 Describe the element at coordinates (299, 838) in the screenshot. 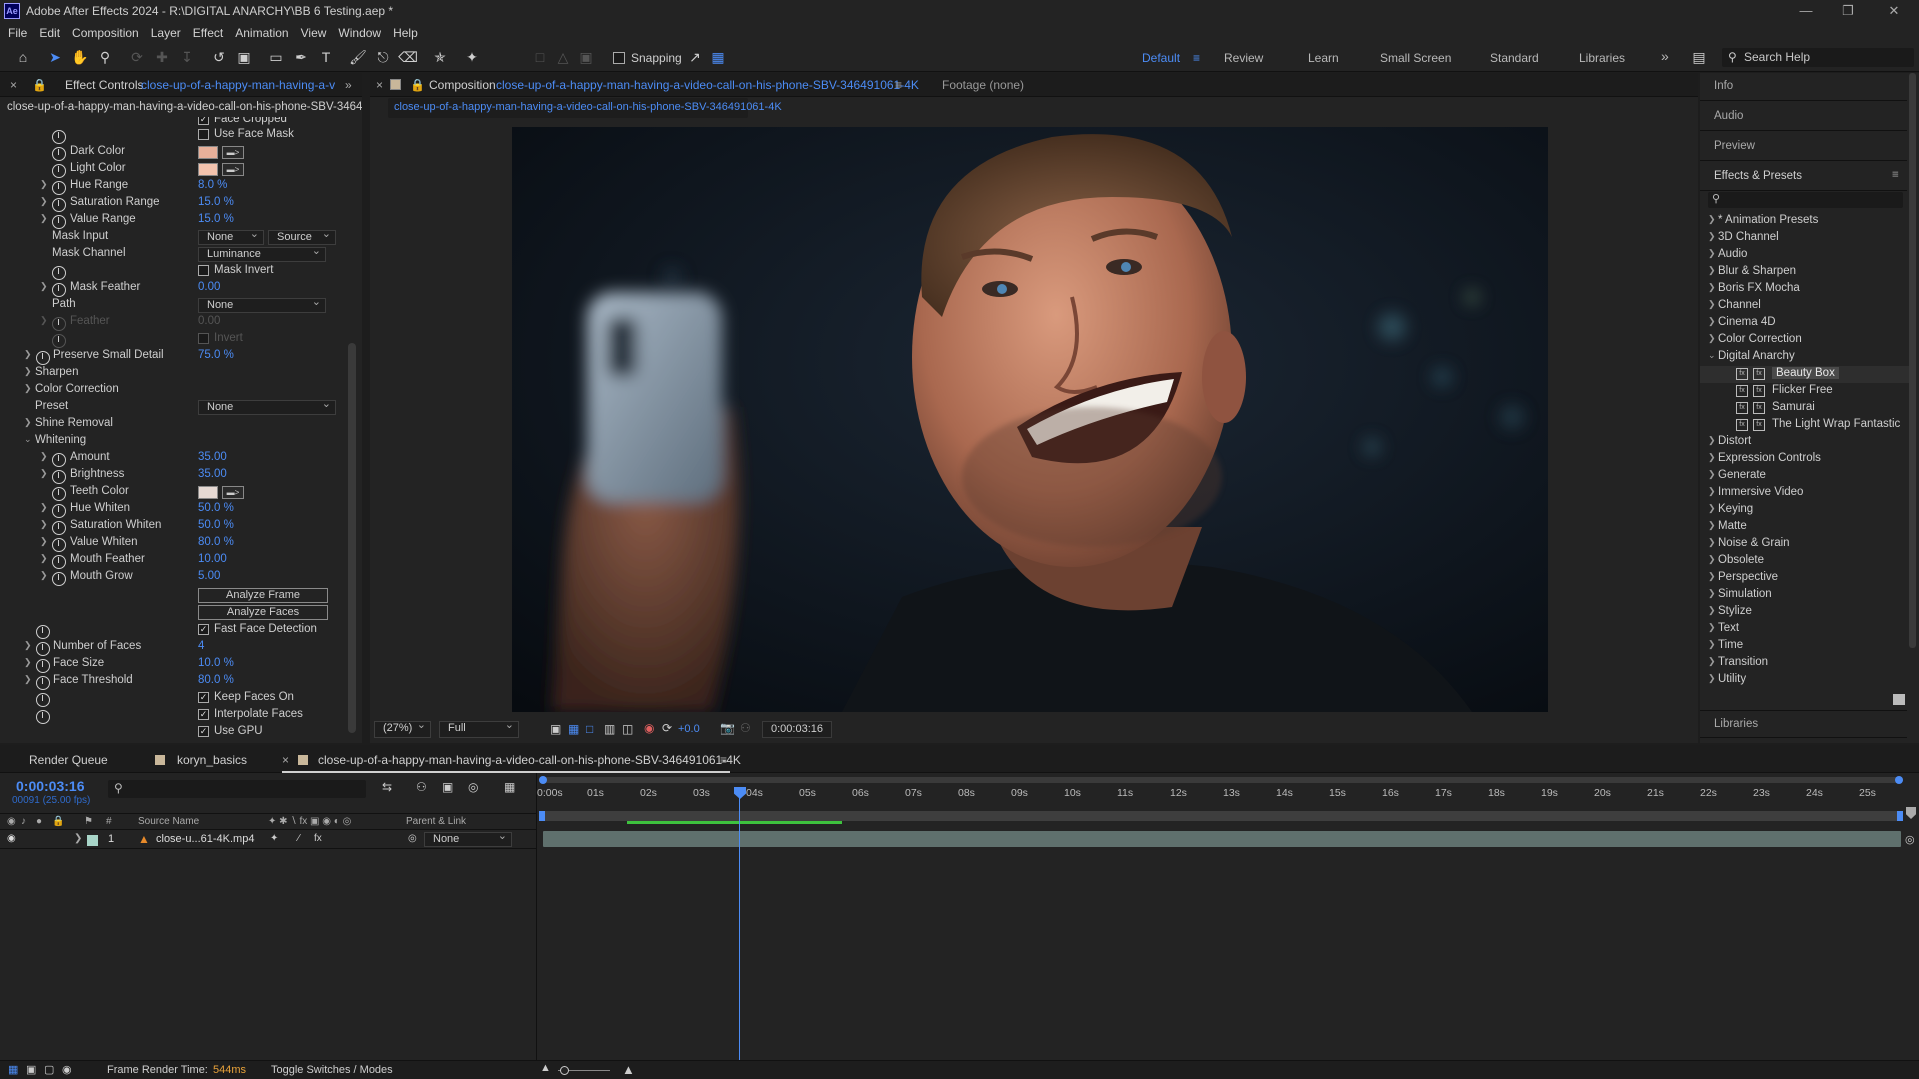

I see `quality-switch-icon: ∕` at that location.